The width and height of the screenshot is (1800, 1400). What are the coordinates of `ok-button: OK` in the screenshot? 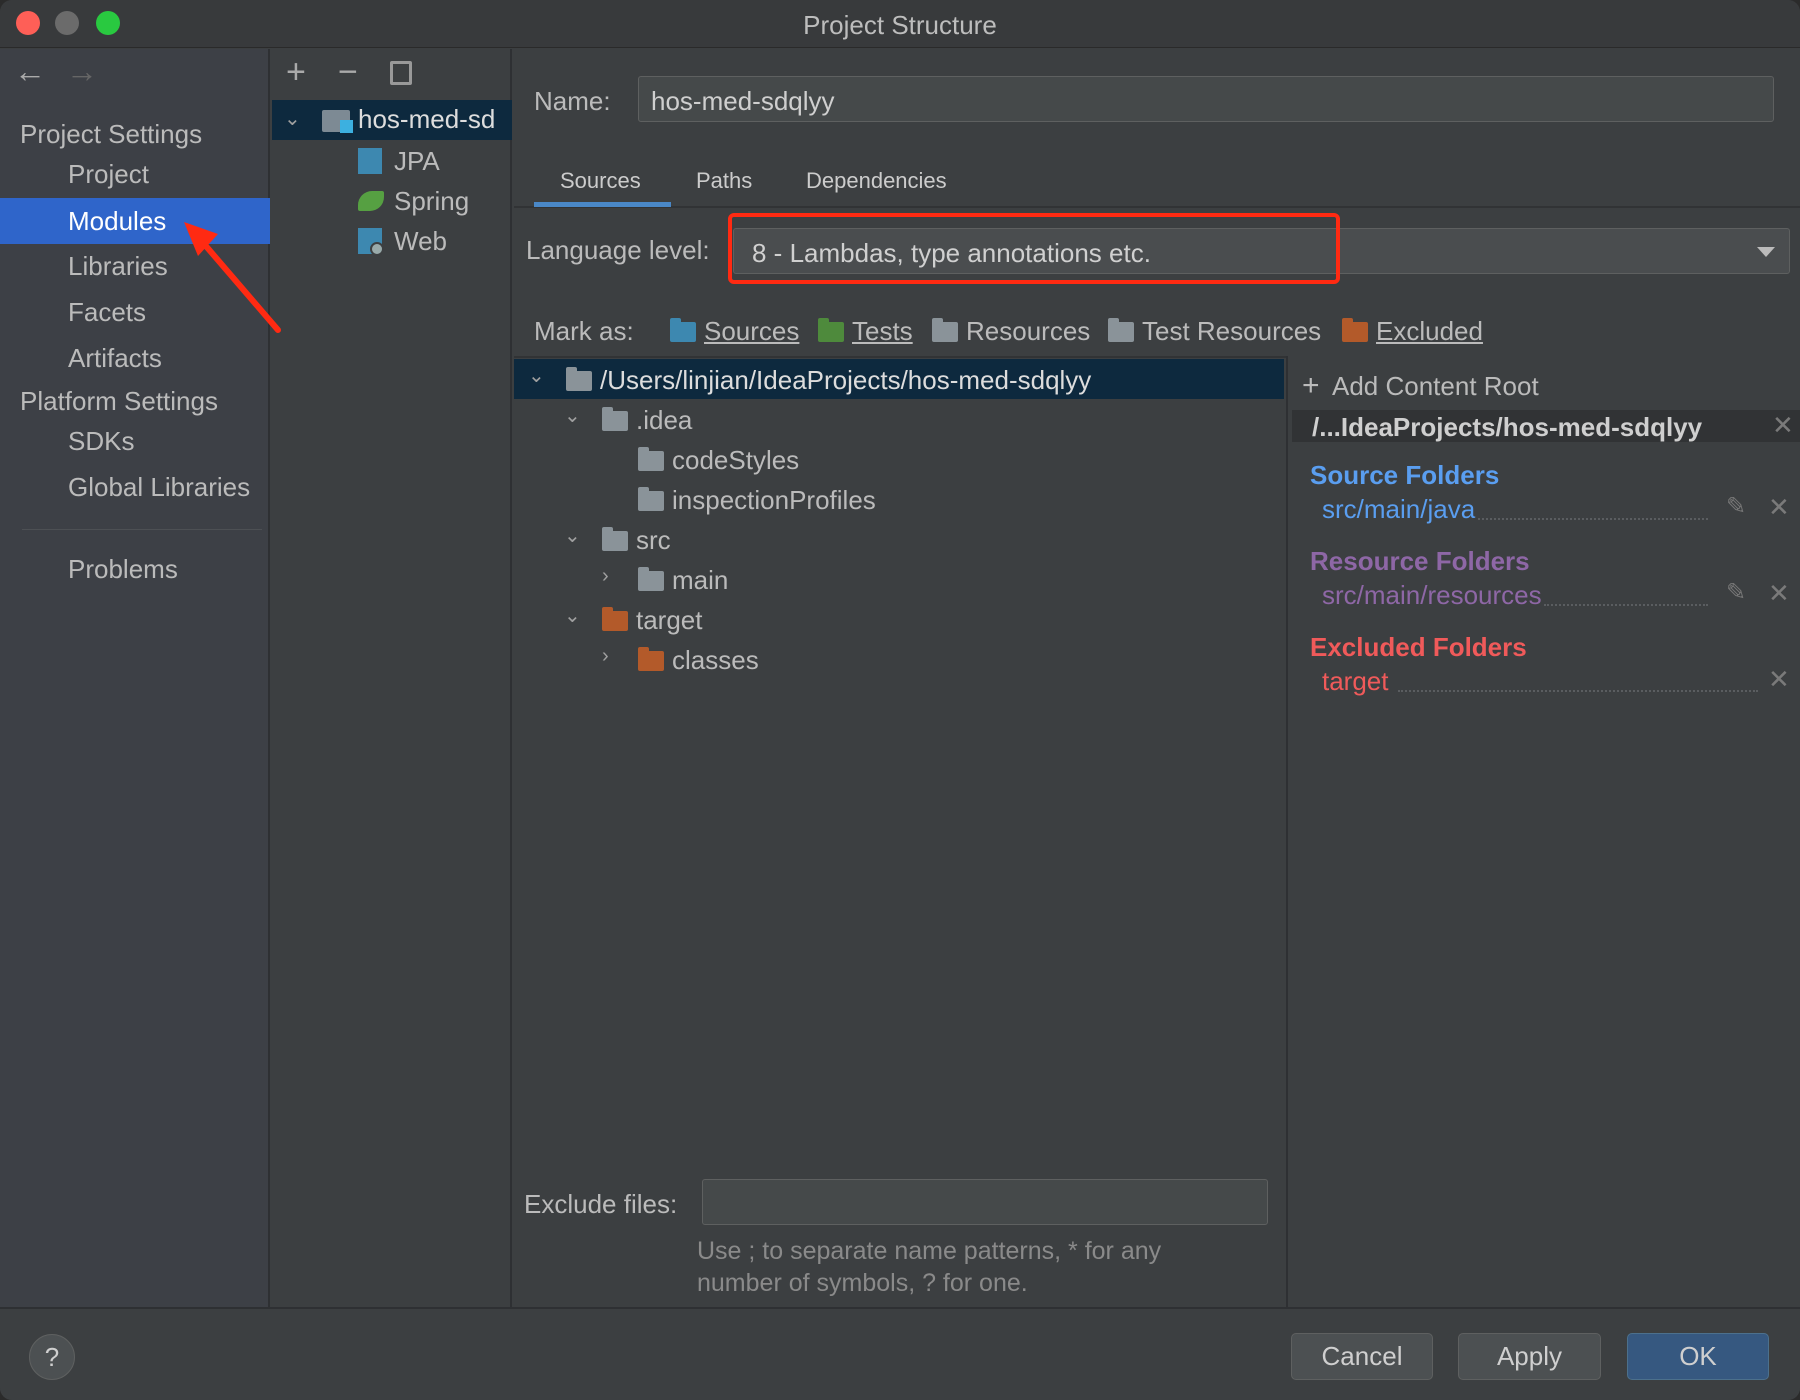 It's located at (1698, 1356).